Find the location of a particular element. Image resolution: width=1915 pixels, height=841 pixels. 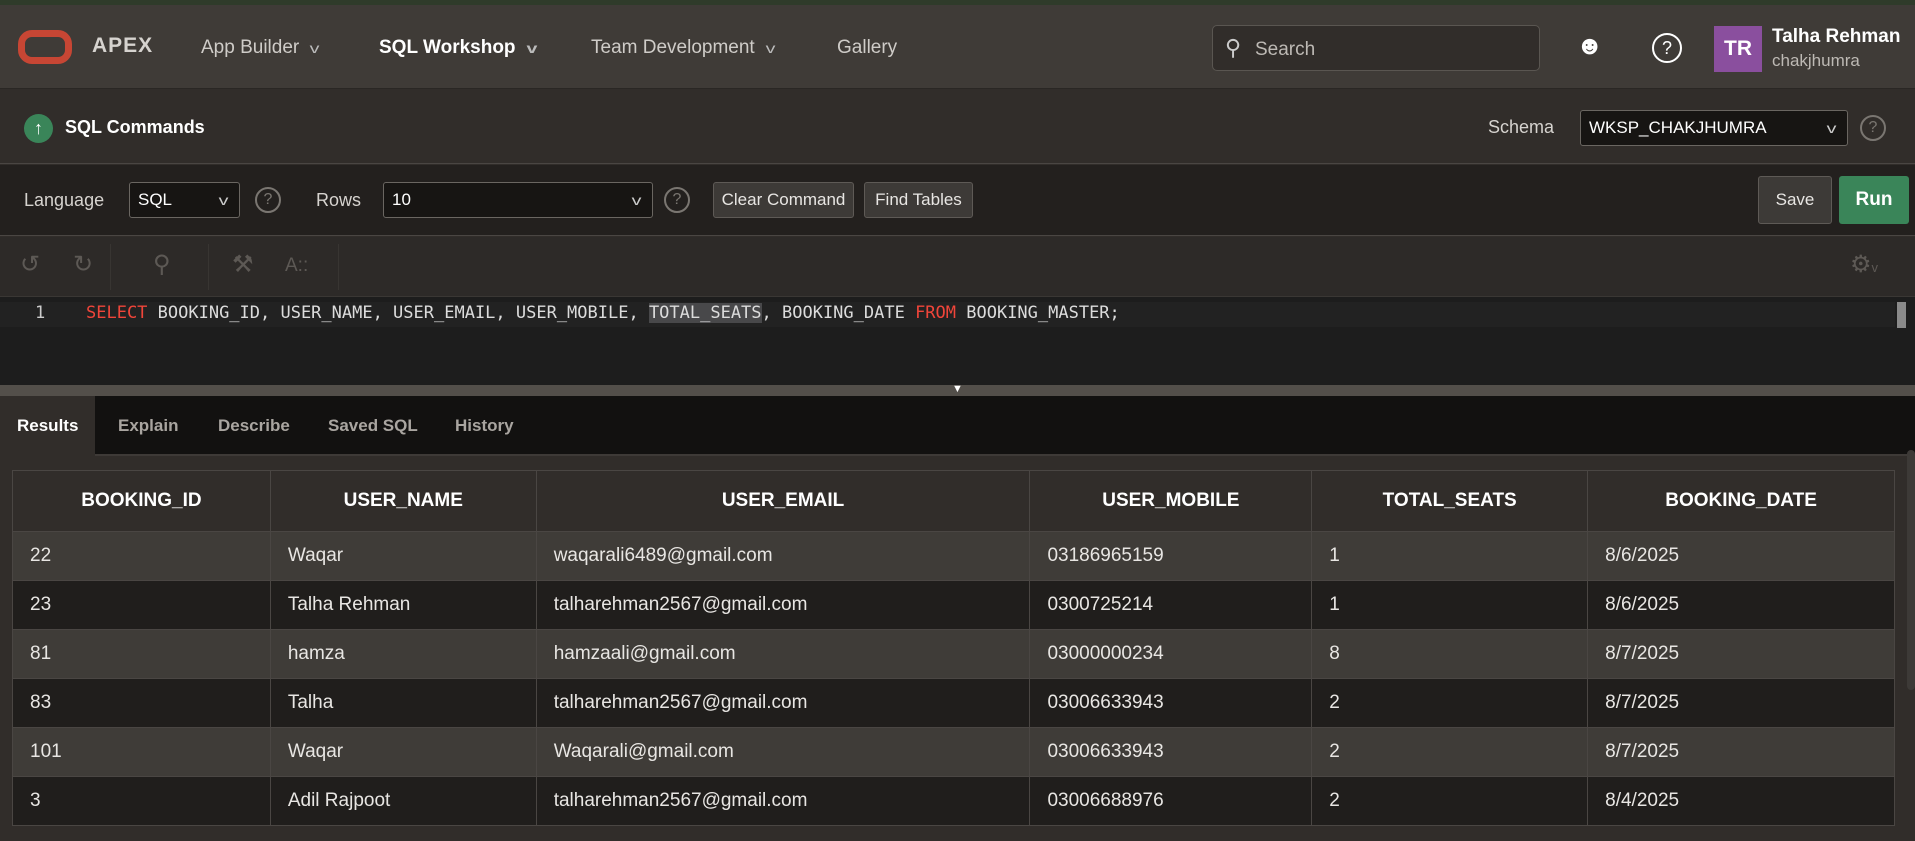

table-cell: 23 is located at coordinates (141, 605).